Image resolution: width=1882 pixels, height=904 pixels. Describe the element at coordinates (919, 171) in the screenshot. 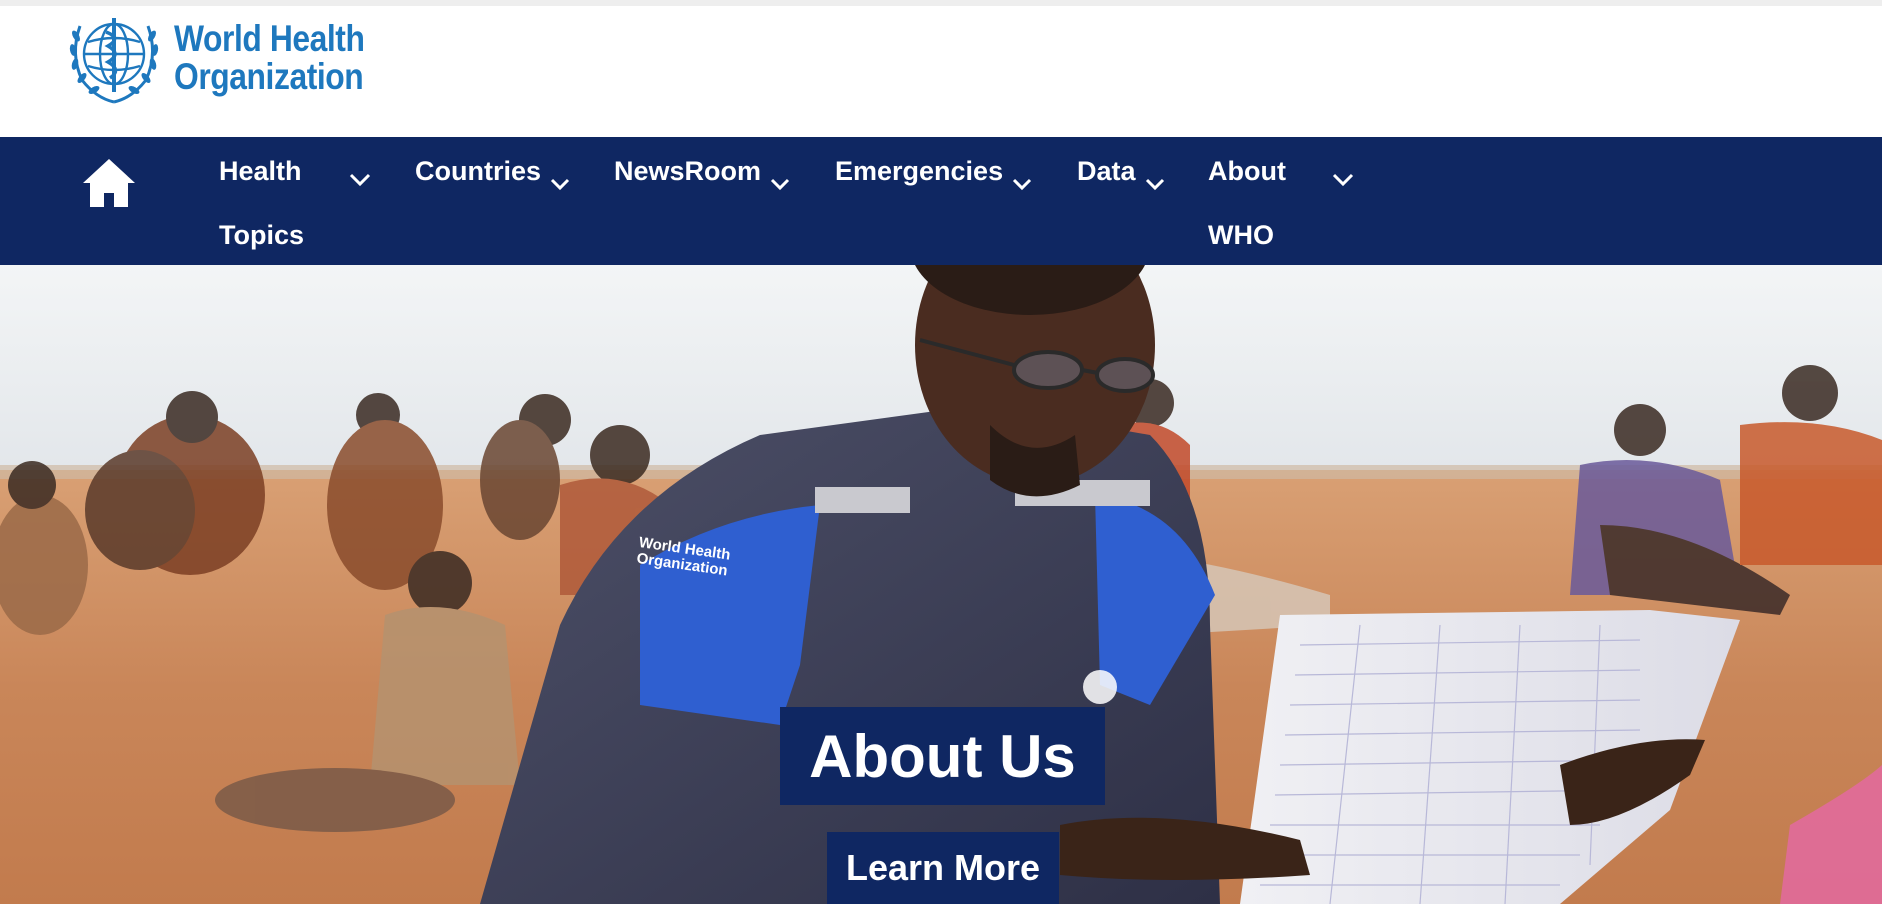

I see `nav-emergencies-label: Emergencies` at that location.